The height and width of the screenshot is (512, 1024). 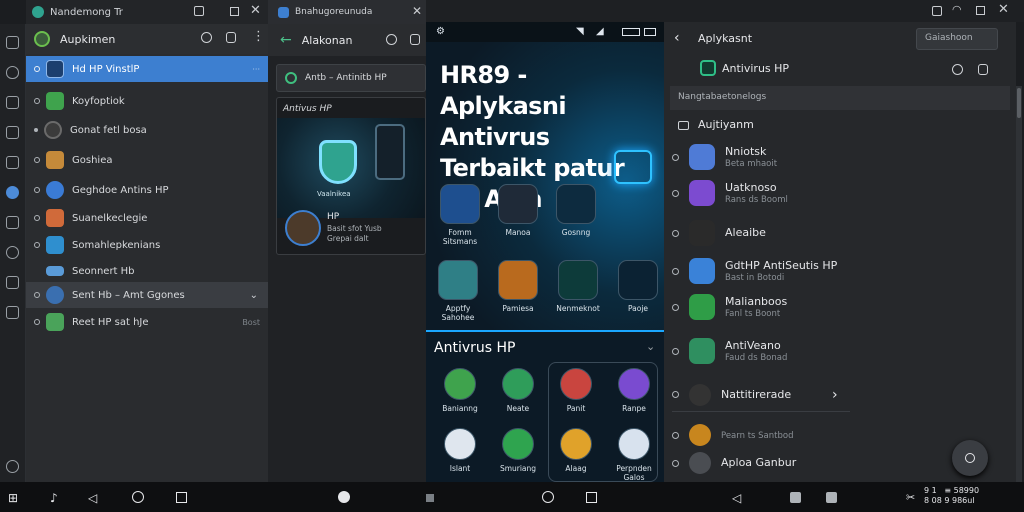 I want to click on folder-icon, so click(x=12, y=102).